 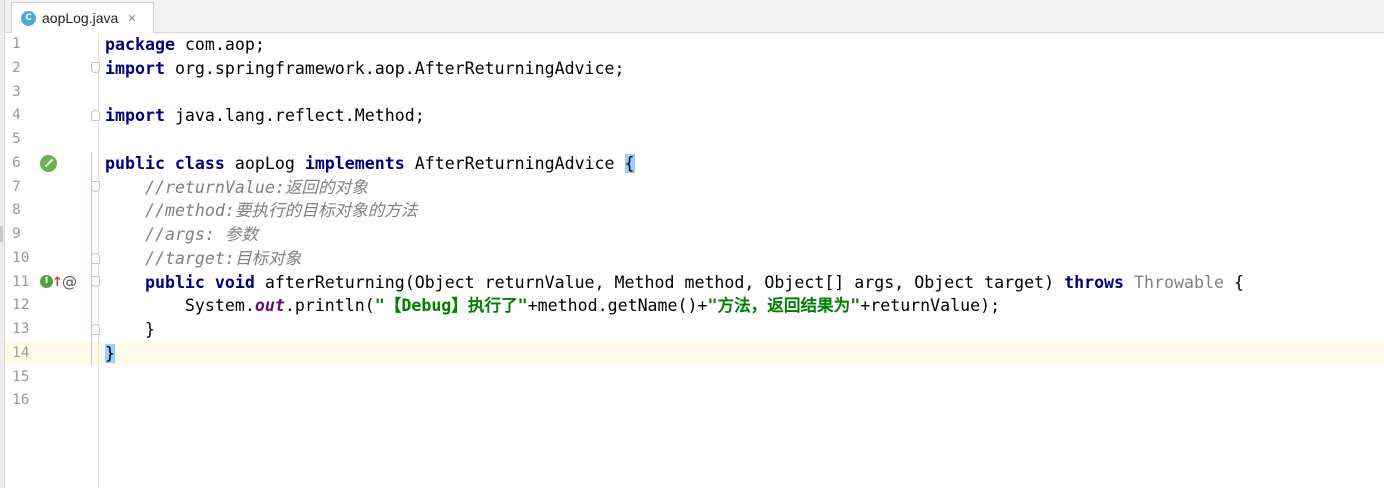 What do you see at coordinates (1179, 282) in the screenshot?
I see `code-token: Throwable` at bounding box center [1179, 282].